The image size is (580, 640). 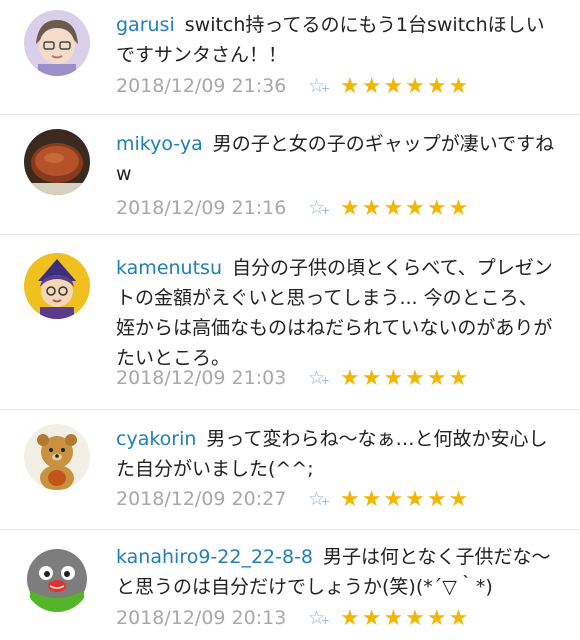 I want to click on comment-body: garusi switch持ってるのにもう1台switchほしいですサンタさん！！, so click(x=336, y=40).